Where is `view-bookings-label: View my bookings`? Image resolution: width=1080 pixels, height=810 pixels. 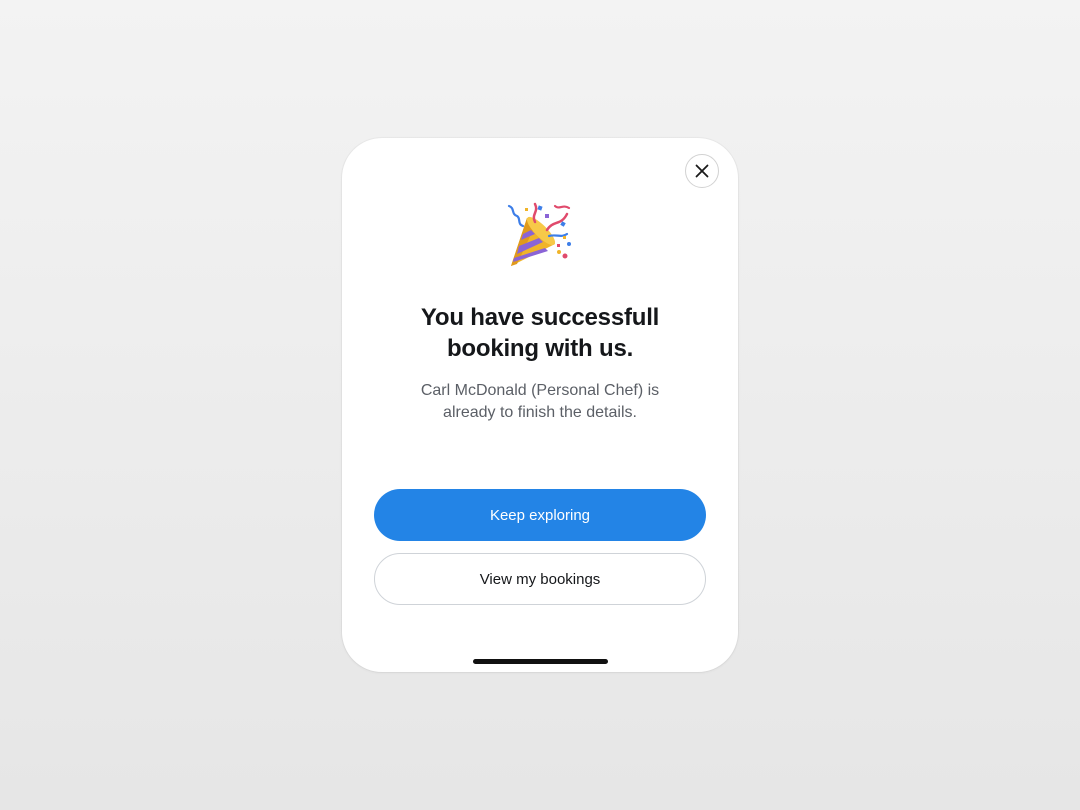
view-bookings-label: View my bookings is located at coordinates (540, 579).